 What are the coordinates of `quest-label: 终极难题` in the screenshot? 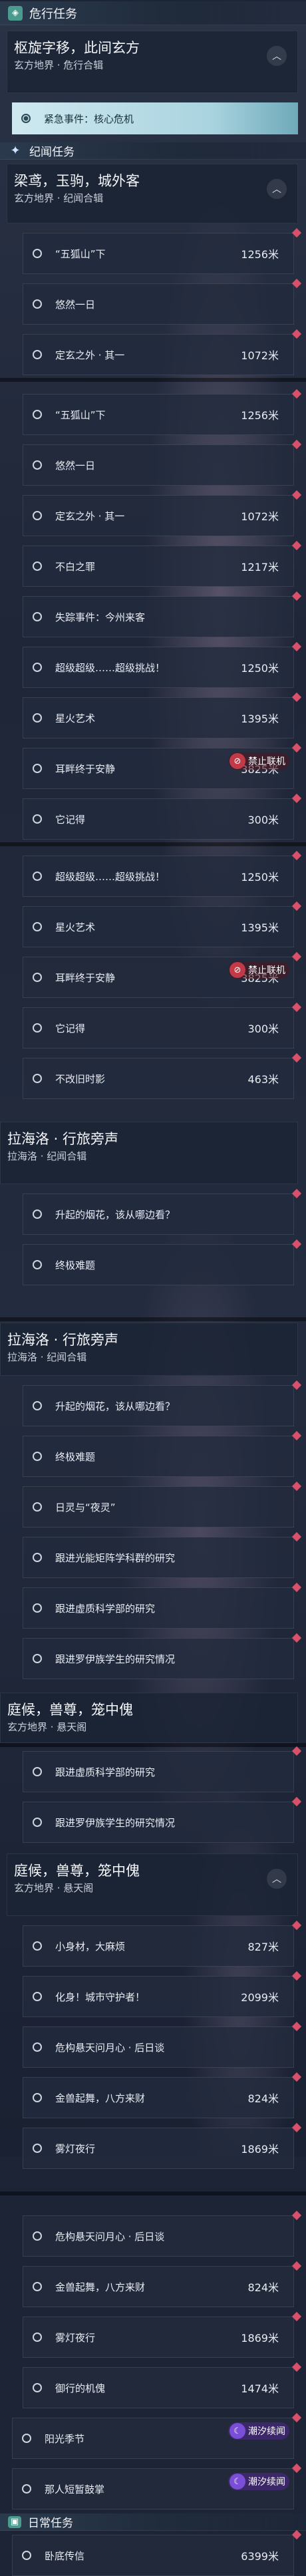 It's located at (75, 1265).